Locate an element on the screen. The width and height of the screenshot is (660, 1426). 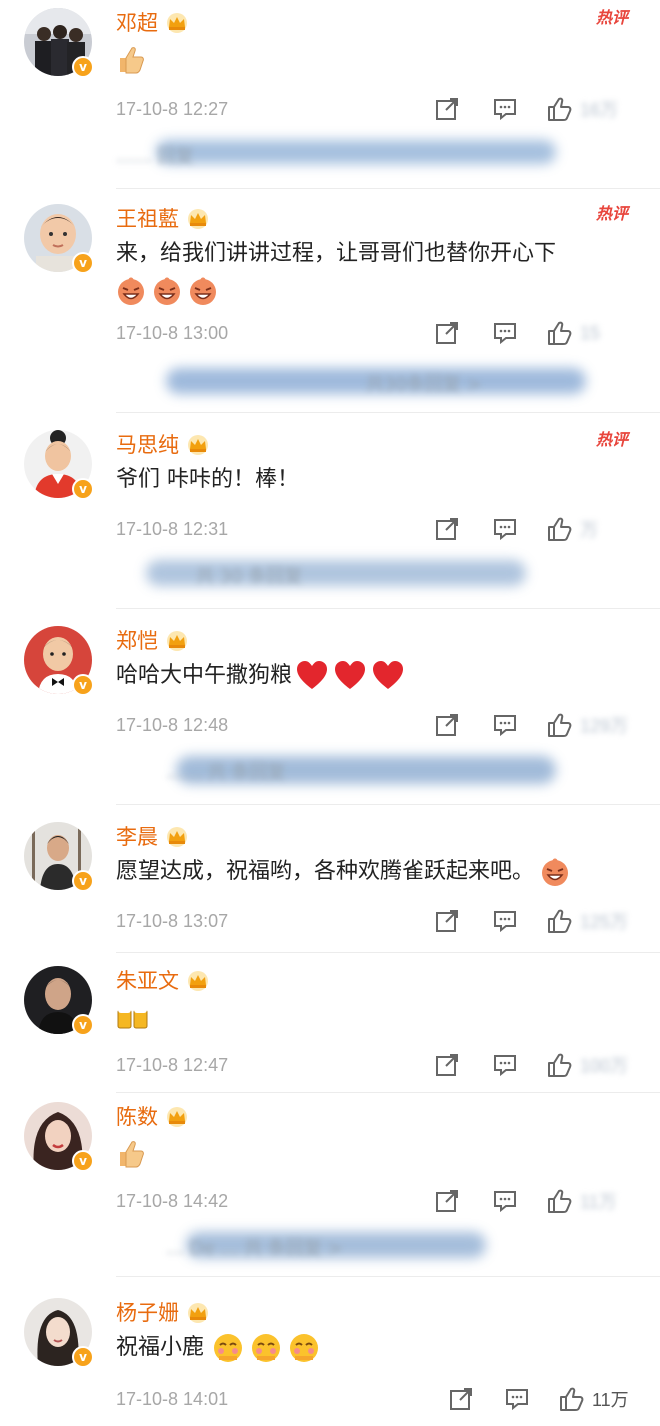
like-button: 129万 is located at coordinates (587, 725).